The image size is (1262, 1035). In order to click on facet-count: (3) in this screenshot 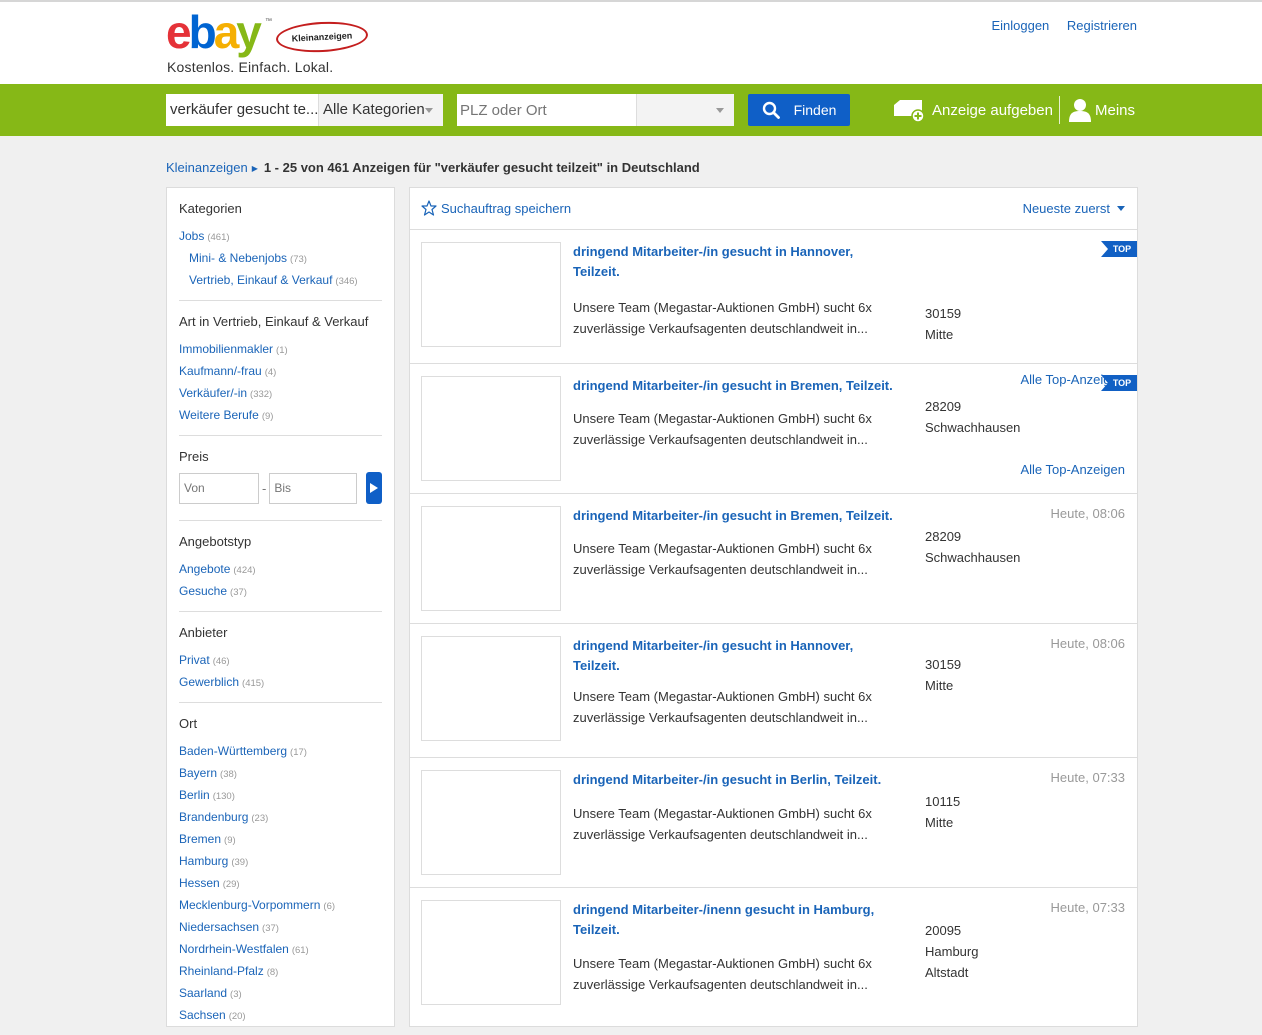, I will do `click(236, 994)`.